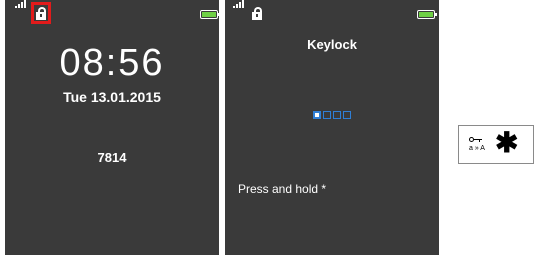 The width and height of the screenshot is (536, 255). I want to click on keylock-instruction: Press and hold *, so click(282, 189).